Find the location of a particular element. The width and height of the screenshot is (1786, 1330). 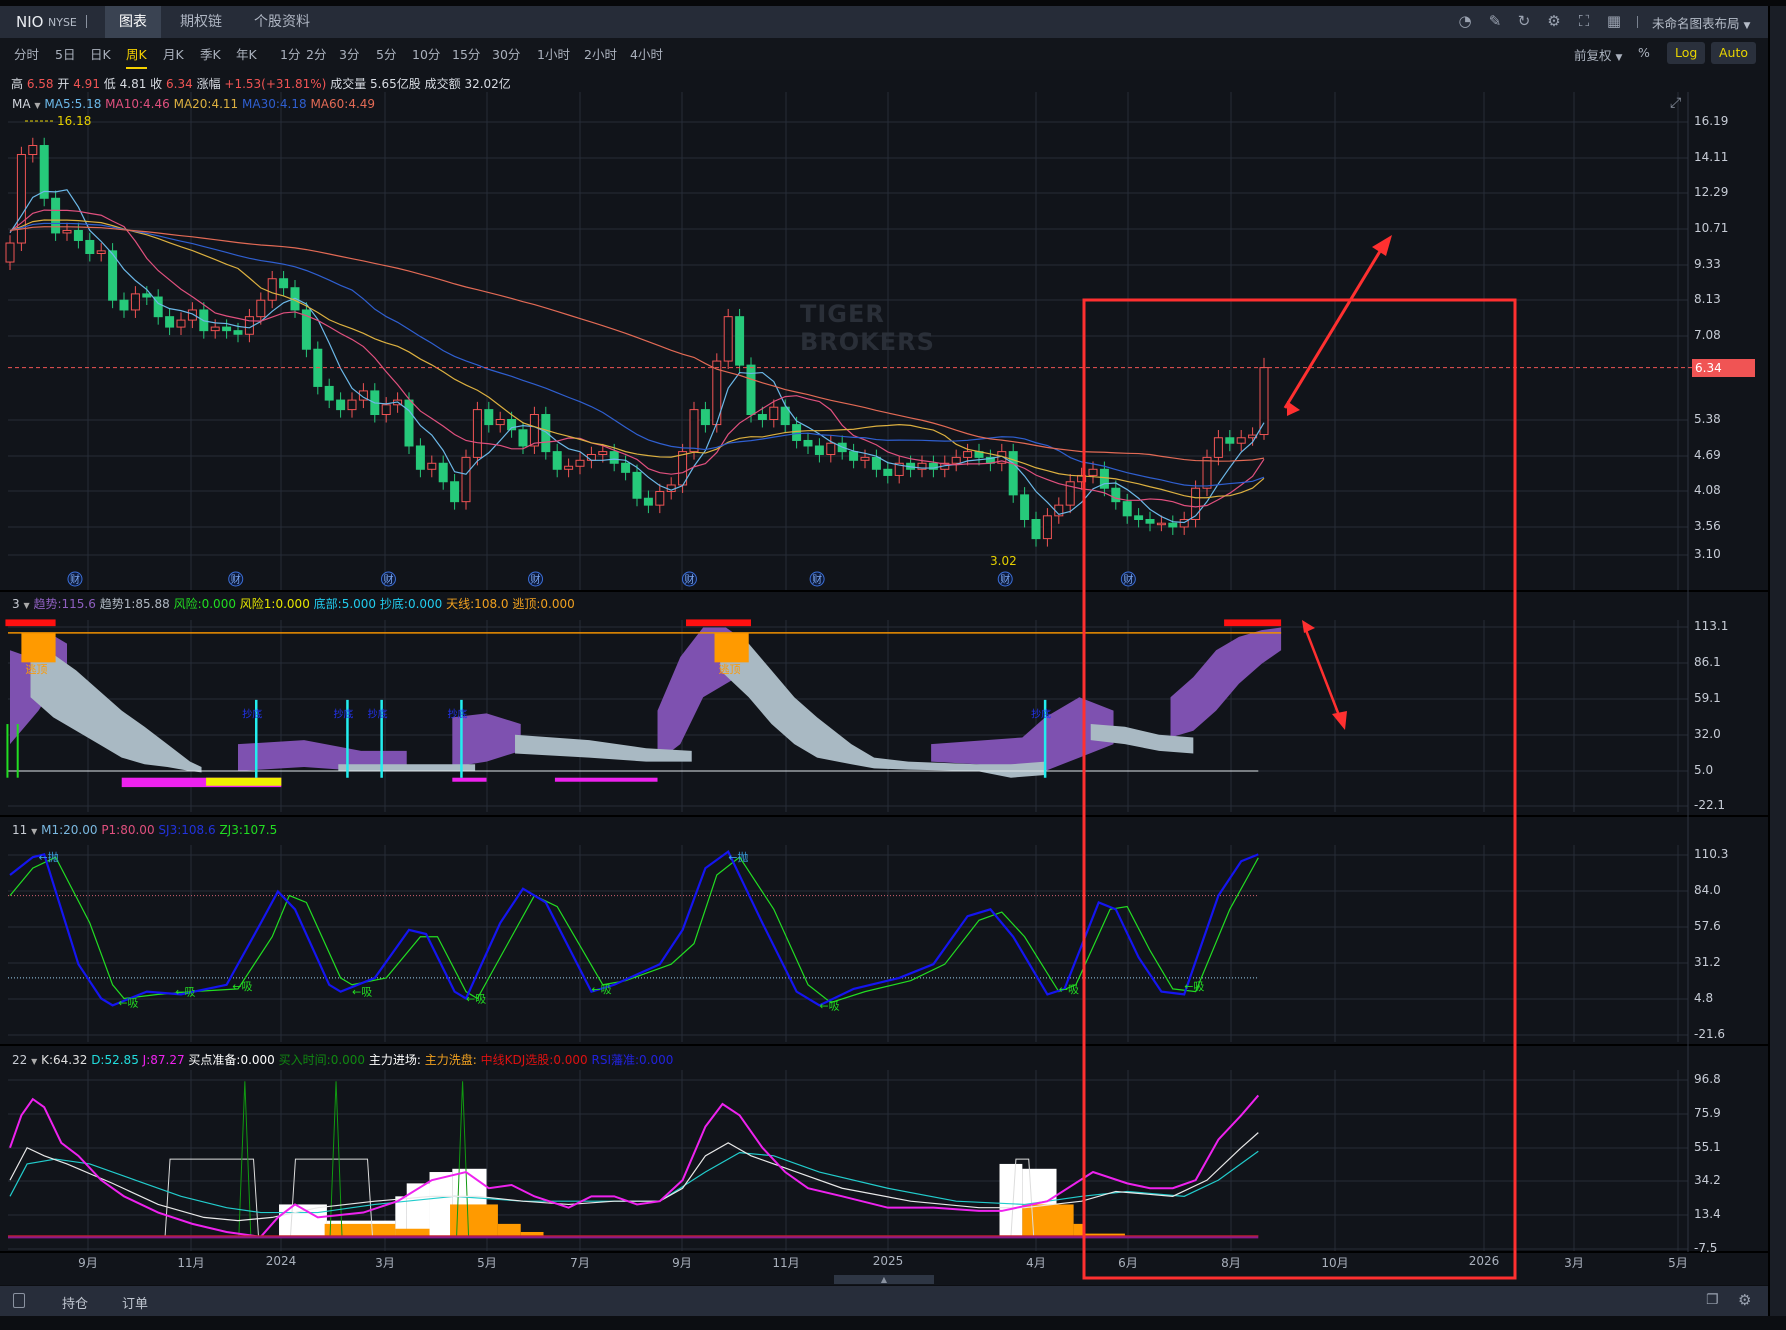

ma60-line is located at coordinates (637, 344).